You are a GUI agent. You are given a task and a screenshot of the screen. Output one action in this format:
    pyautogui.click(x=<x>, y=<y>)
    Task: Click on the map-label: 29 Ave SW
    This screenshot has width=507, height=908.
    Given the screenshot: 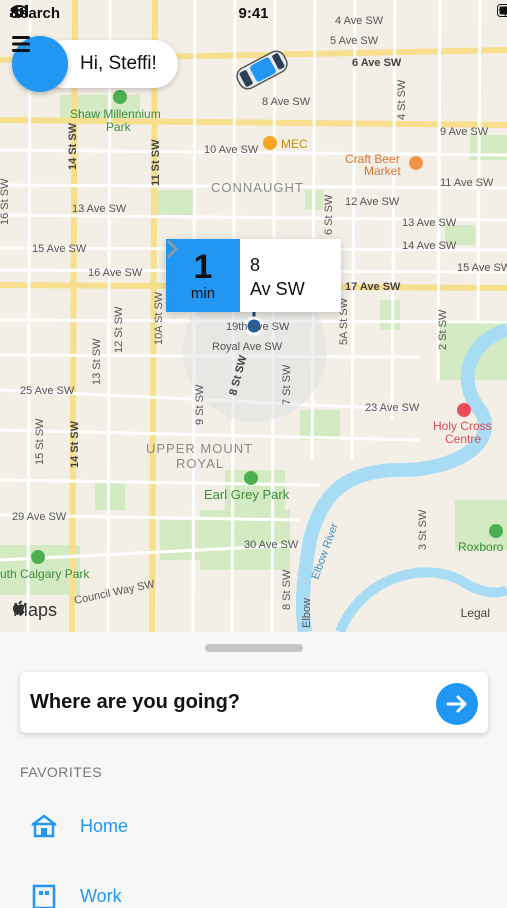 What is the action you would take?
    pyautogui.click(x=39, y=517)
    